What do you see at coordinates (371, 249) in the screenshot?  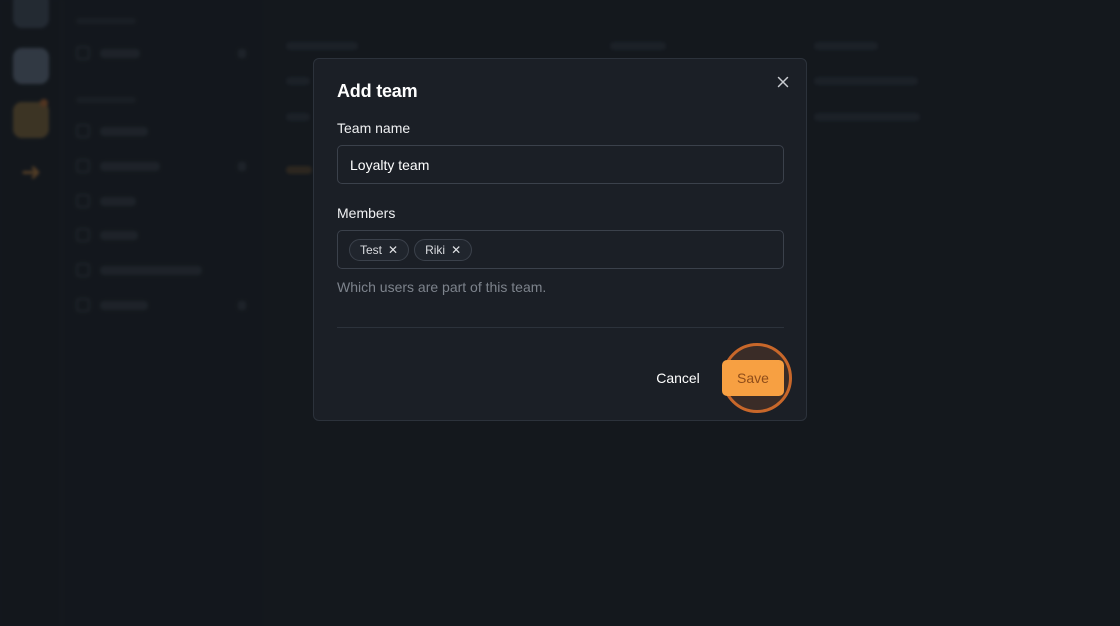 I see `member-tag-label: Test` at bounding box center [371, 249].